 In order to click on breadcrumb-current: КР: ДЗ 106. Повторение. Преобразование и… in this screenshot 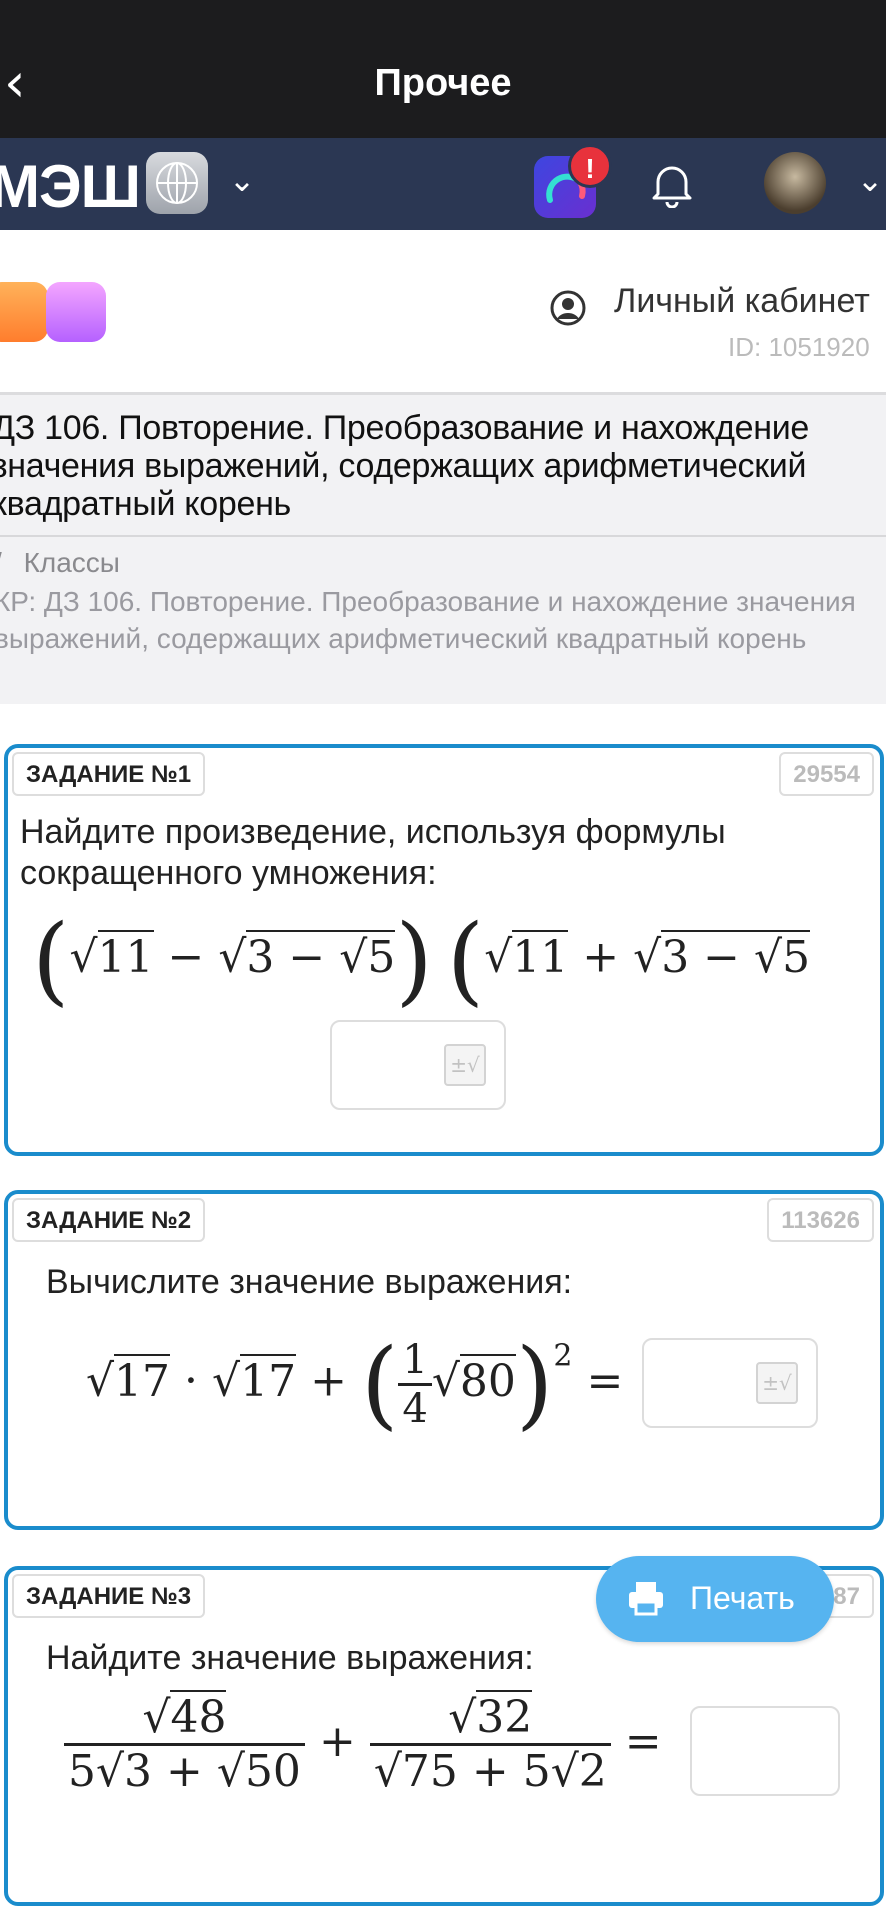, I will do `click(428, 620)`.